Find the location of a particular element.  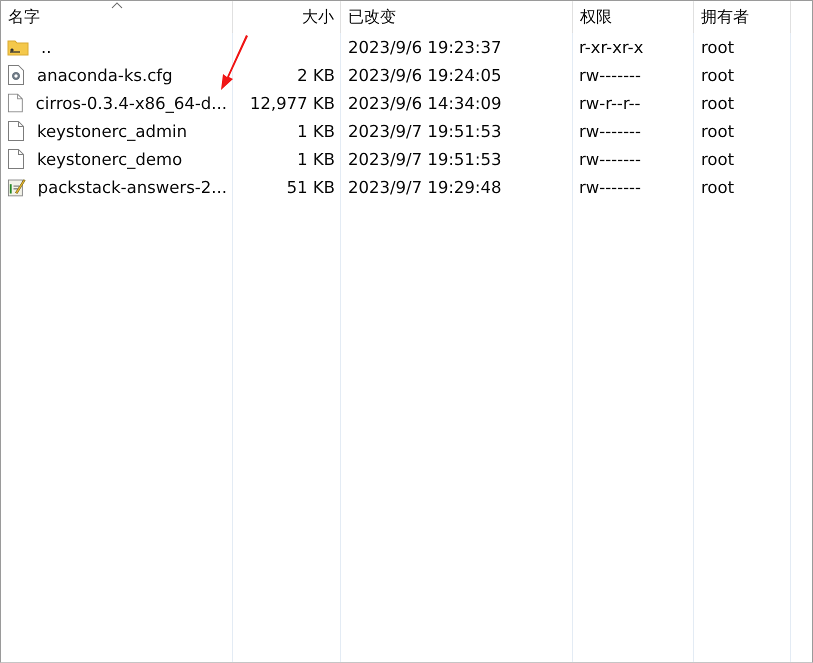

file-name: anaconda-ks.cfg is located at coordinates (104, 75).